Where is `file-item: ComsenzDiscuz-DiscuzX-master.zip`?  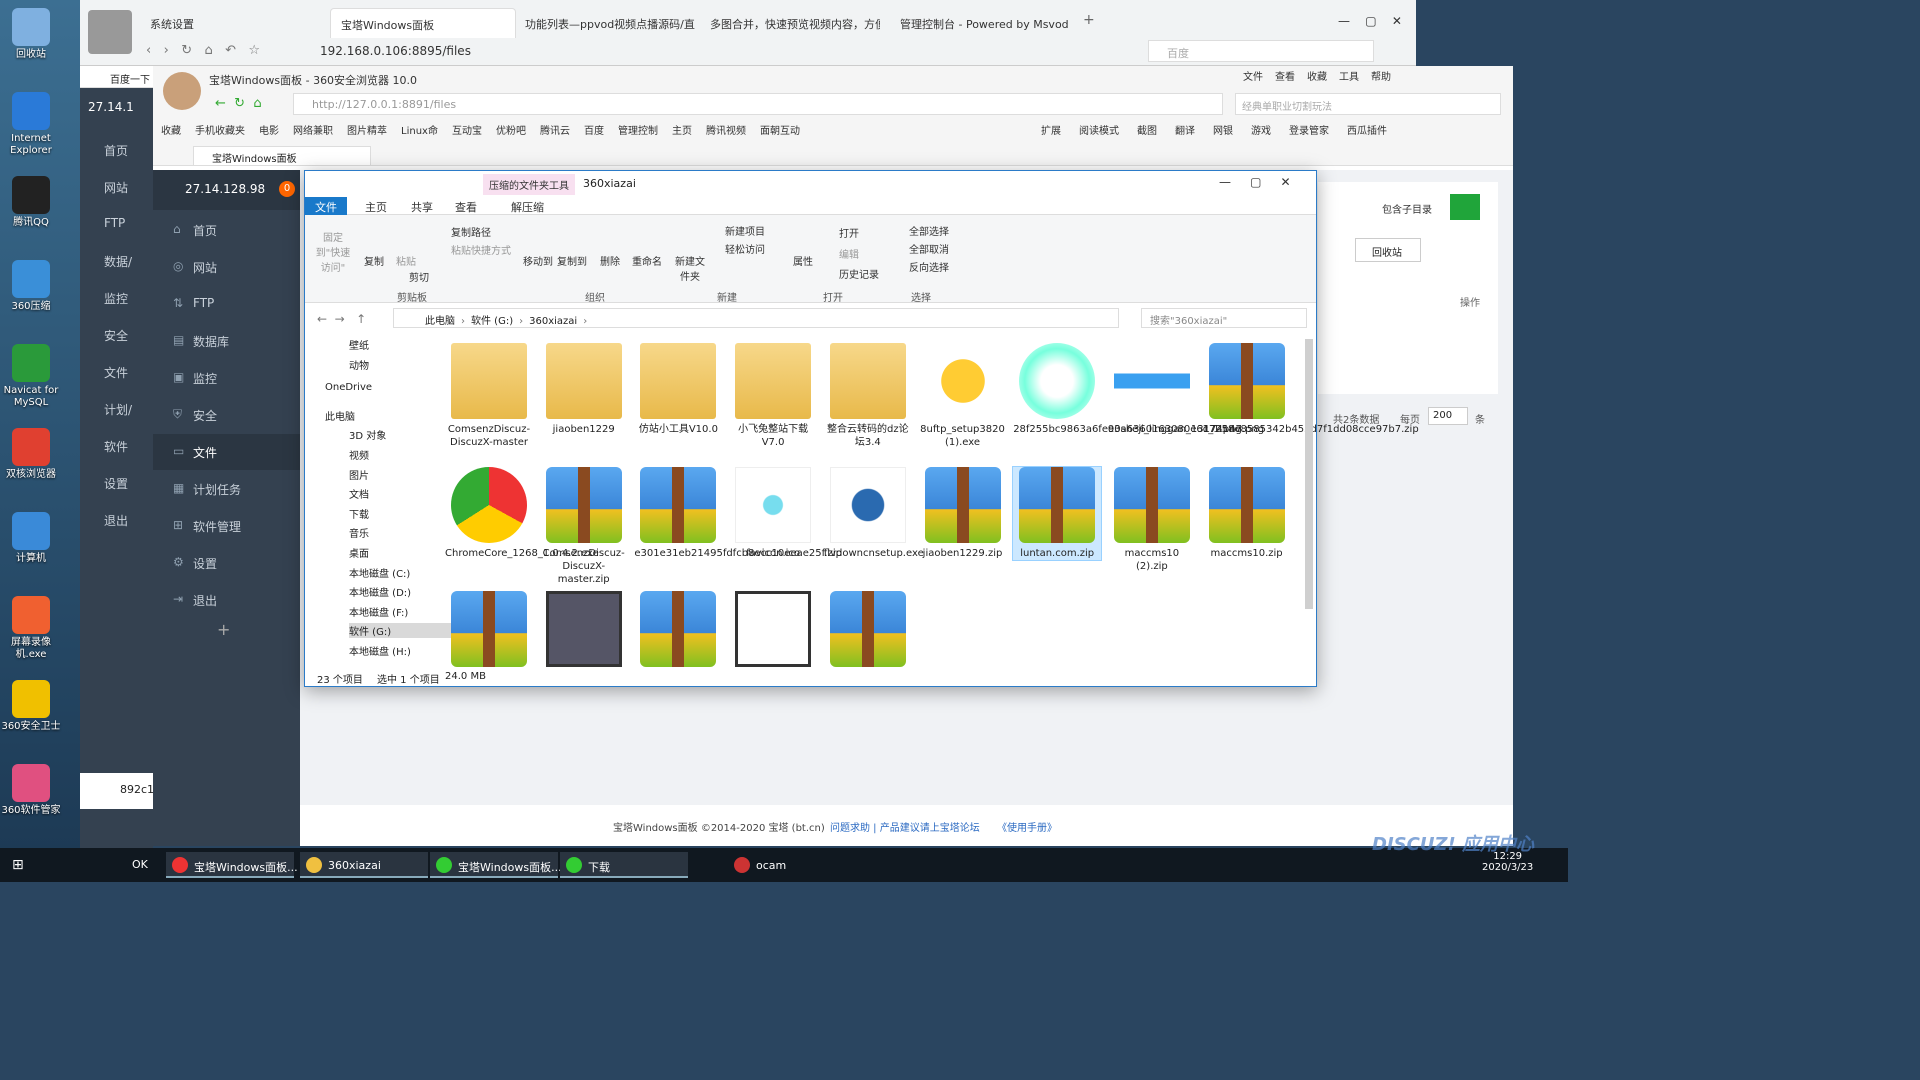
file-item: ComsenzDiscuz-DiscuzX-master.zip is located at coordinates (584, 526).